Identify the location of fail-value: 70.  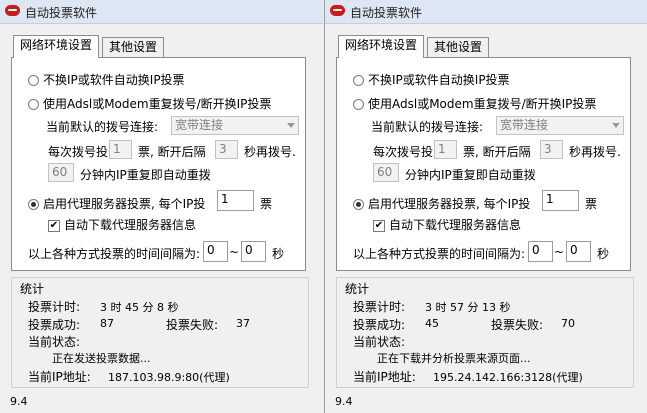
(568, 323).